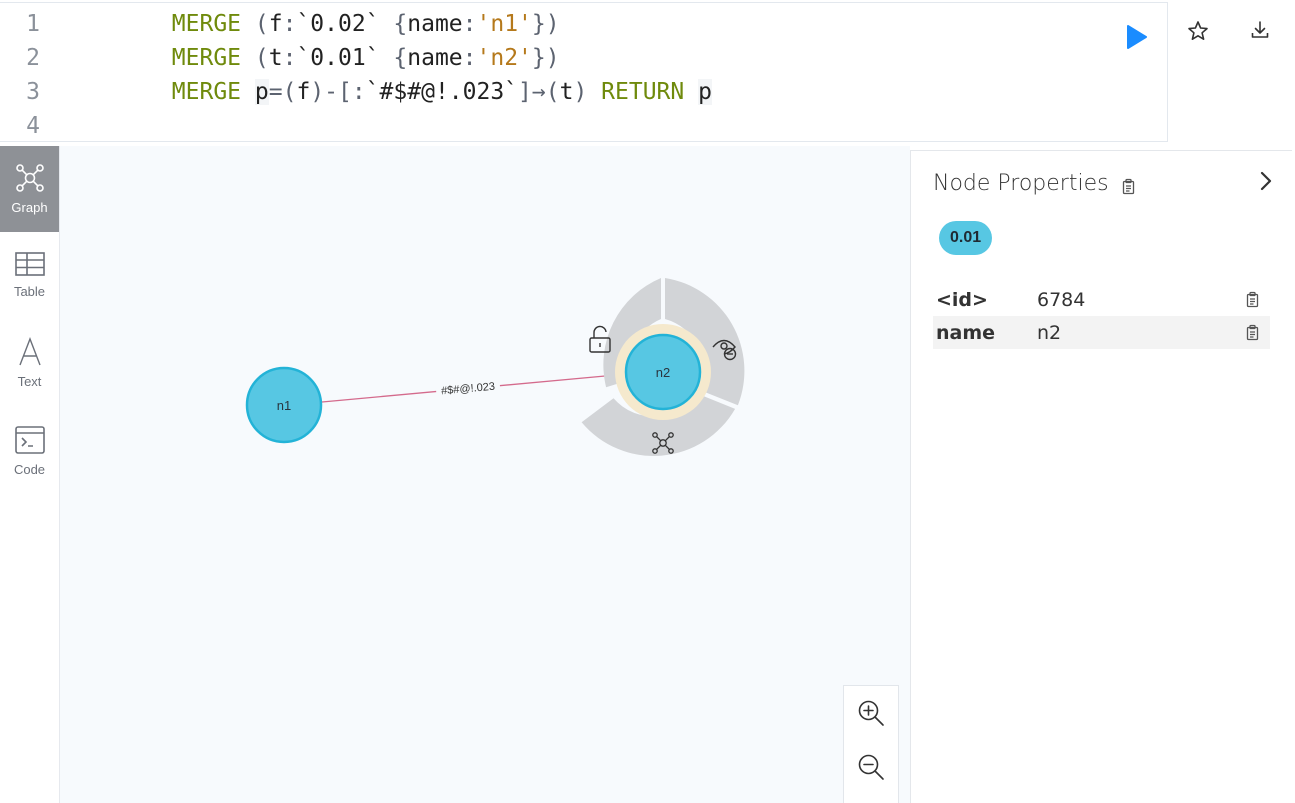  I want to click on property-key: name, so click(966, 332).